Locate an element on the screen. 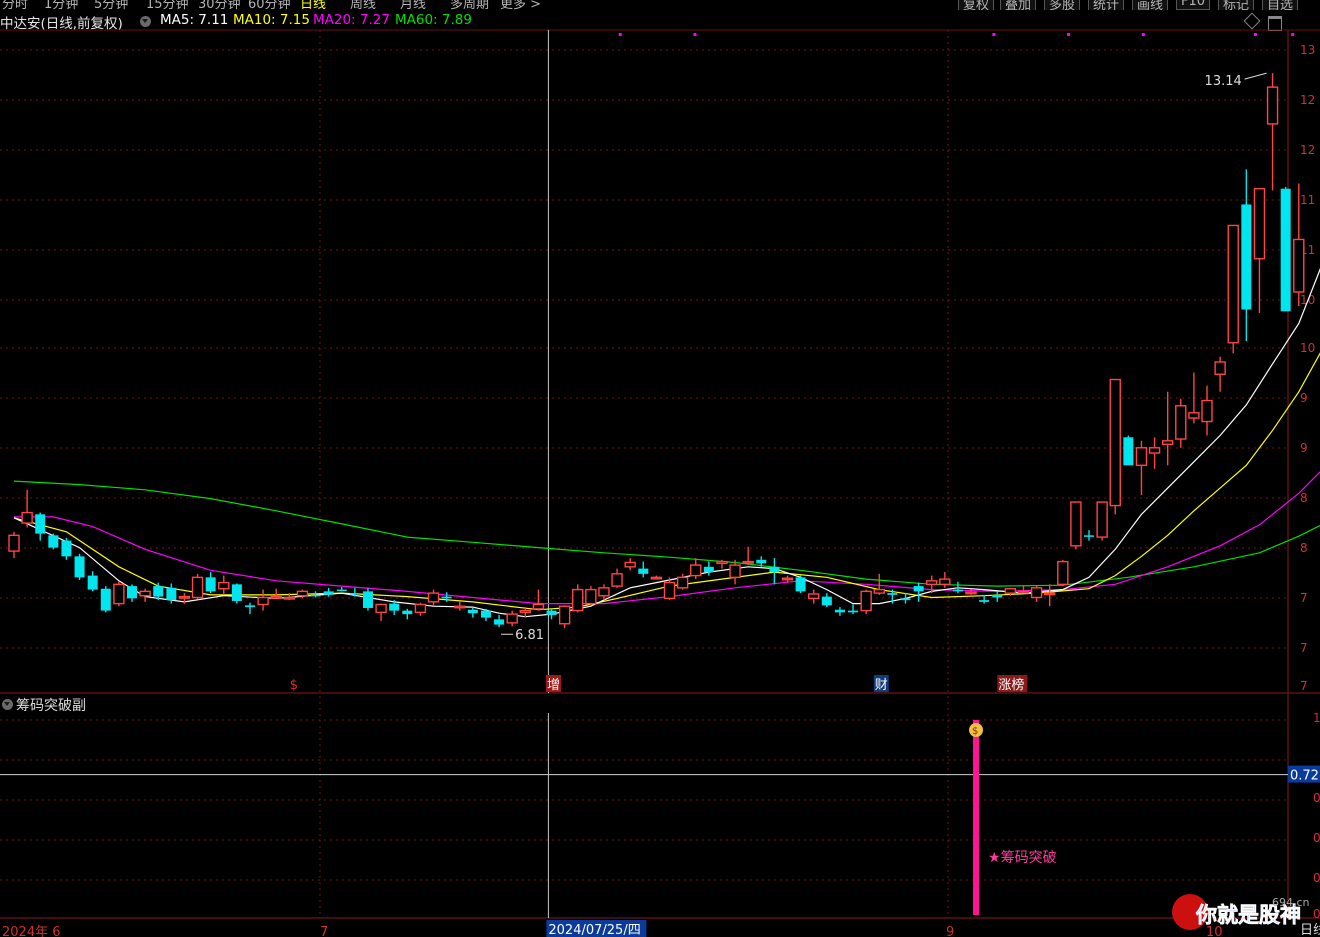 The image size is (1320, 937). sub-tick-label: 1 is located at coordinates (1316, 718).